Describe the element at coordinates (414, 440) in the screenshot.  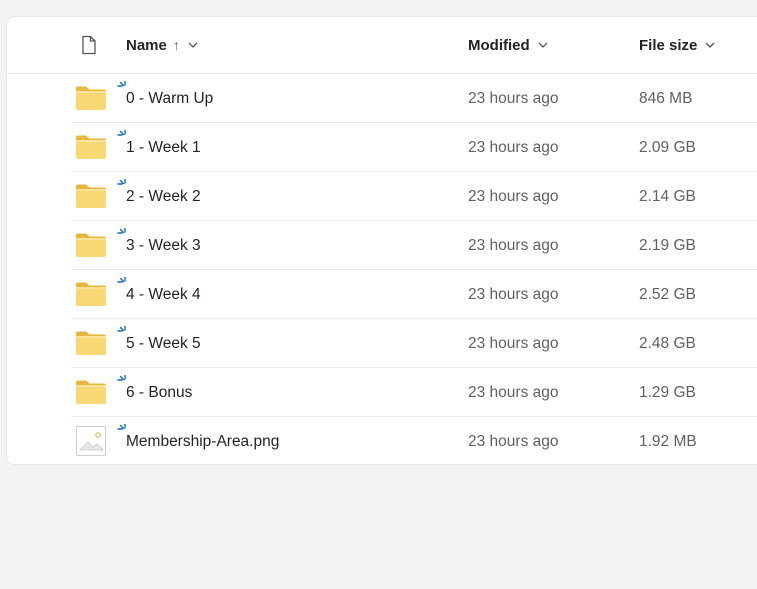
I see `file-row: Membership-Area.png 23 hours ago 1.92 MB` at that location.